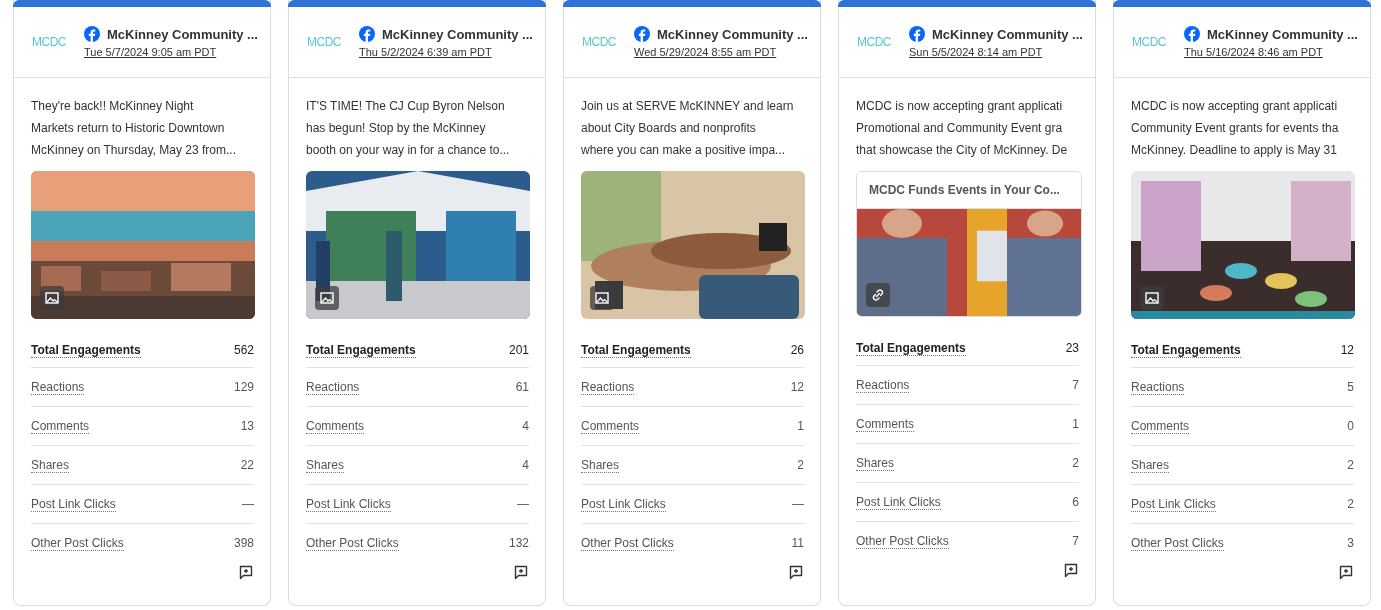 This screenshot has width=1381, height=610. What do you see at coordinates (721, 52) in the screenshot?
I see `post-date-link: Wed 5/29/2024 8:55 am PDT` at bounding box center [721, 52].